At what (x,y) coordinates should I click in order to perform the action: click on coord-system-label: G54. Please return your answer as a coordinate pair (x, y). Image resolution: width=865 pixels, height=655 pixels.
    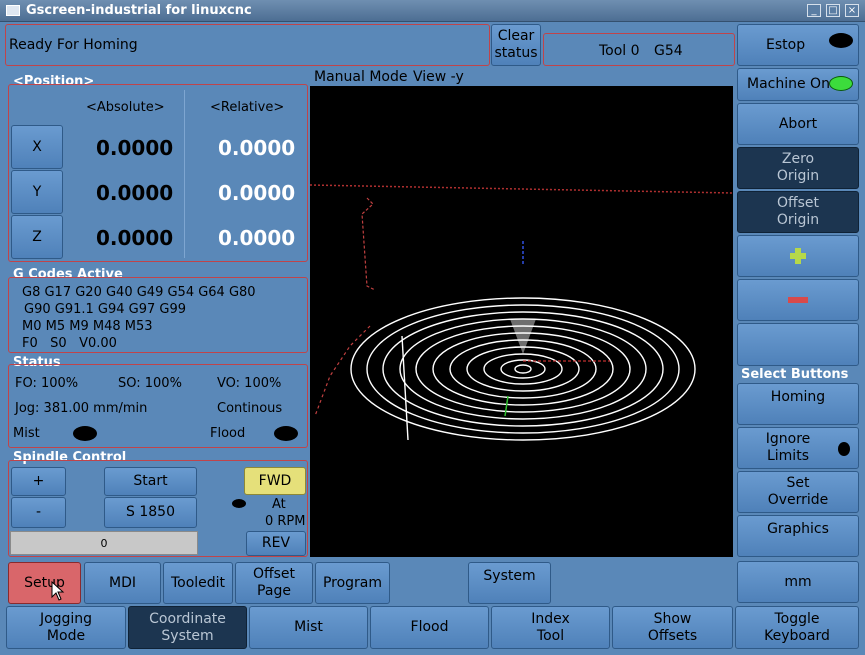
    Looking at the image, I should click on (668, 51).